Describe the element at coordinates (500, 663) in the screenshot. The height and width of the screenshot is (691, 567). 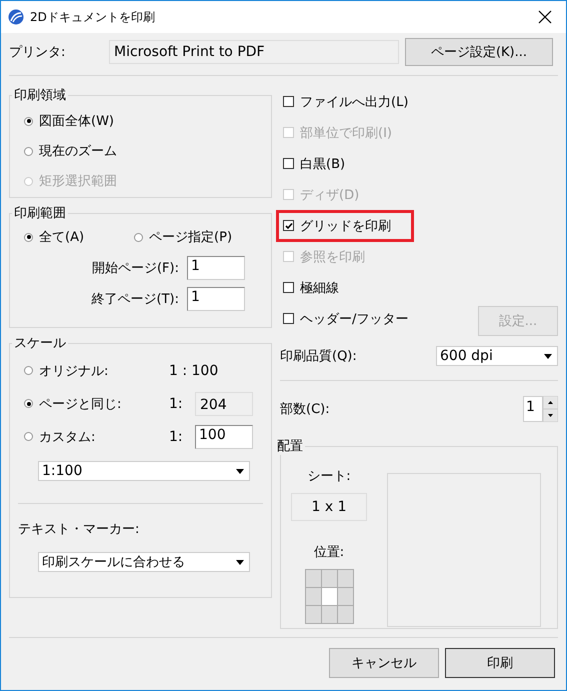
I see `dialog-button: 印刷` at that location.